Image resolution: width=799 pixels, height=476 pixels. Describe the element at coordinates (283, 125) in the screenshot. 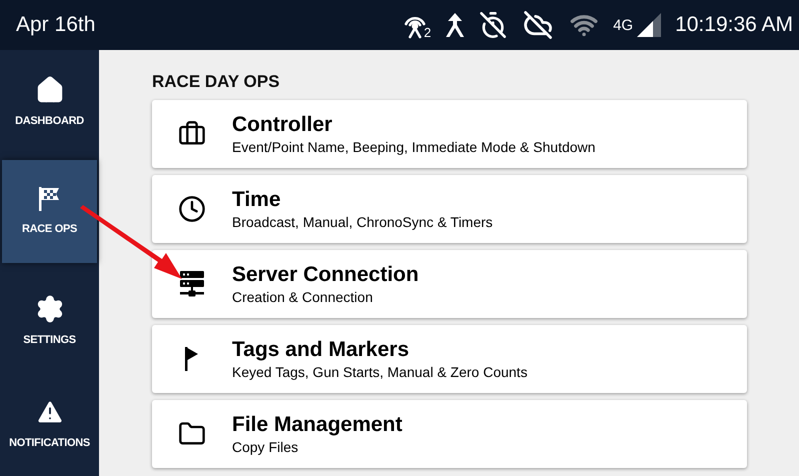

I see `card-title: Controller` at that location.